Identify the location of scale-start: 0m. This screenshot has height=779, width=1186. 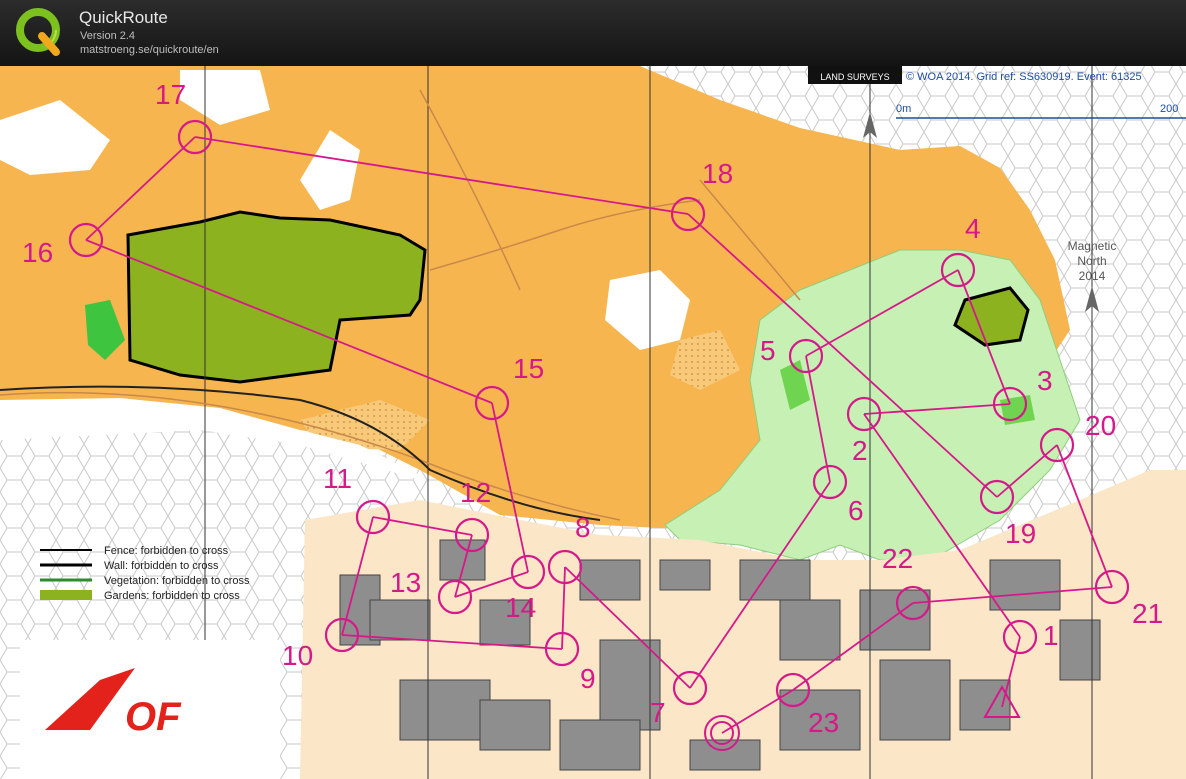
(903, 109).